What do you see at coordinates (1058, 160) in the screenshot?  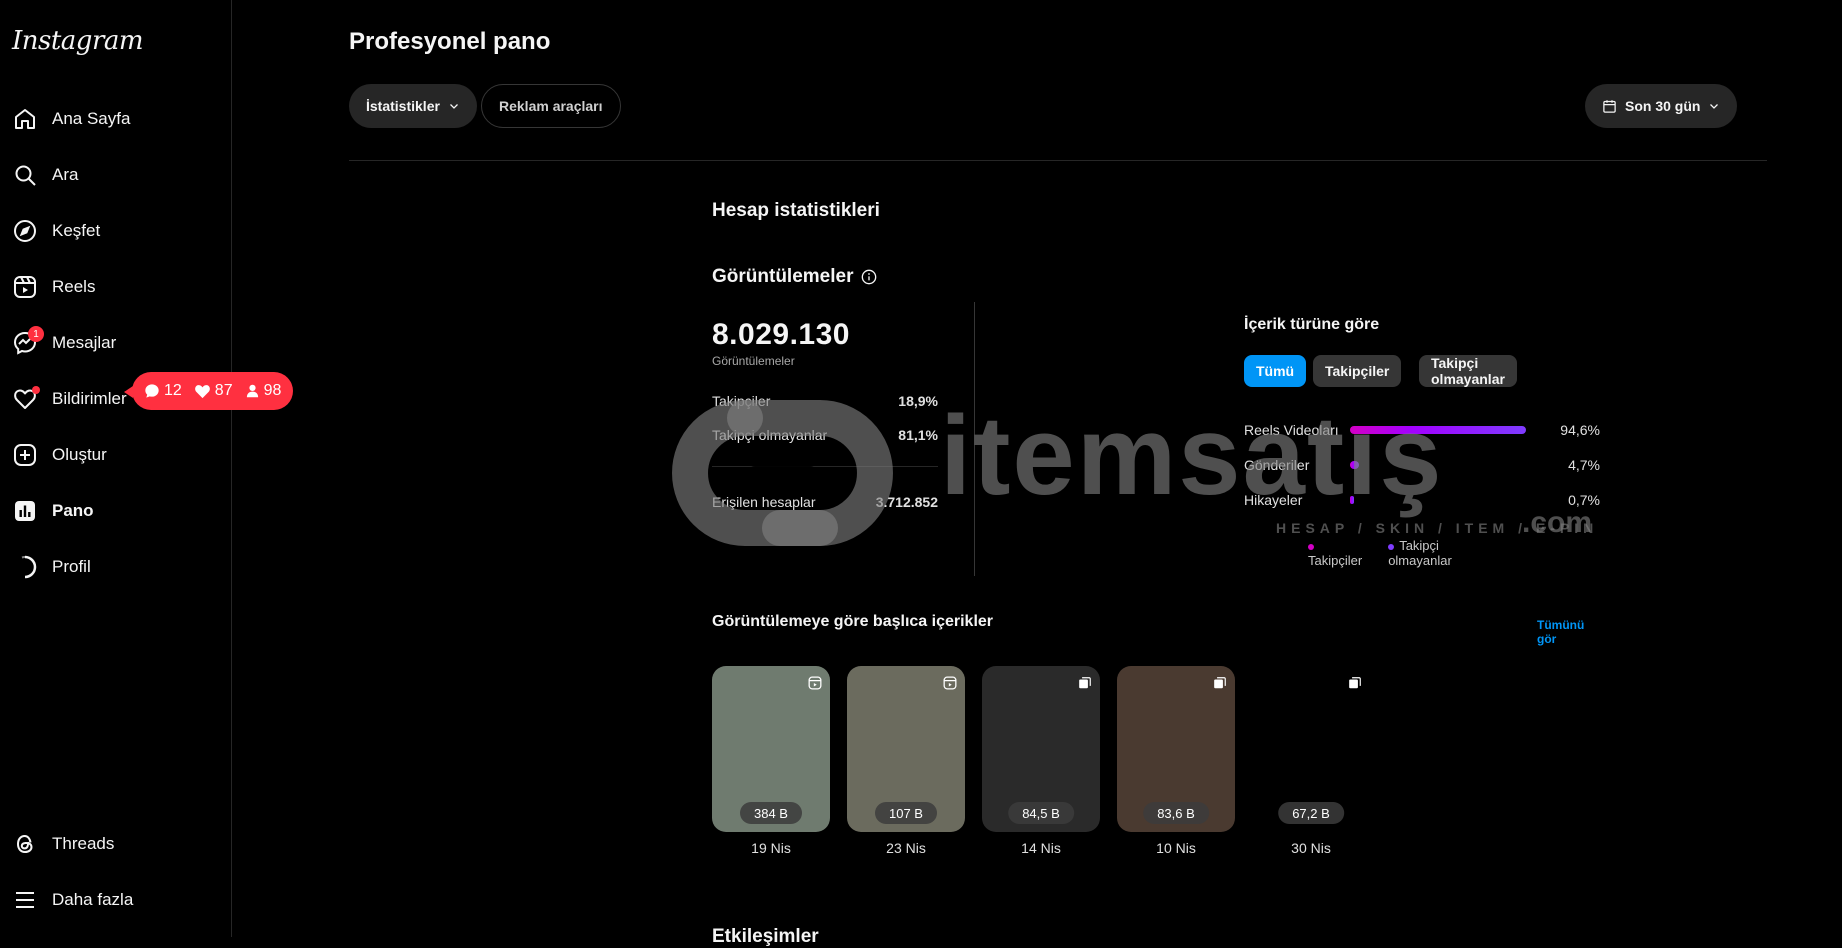 I see `header-divider` at bounding box center [1058, 160].